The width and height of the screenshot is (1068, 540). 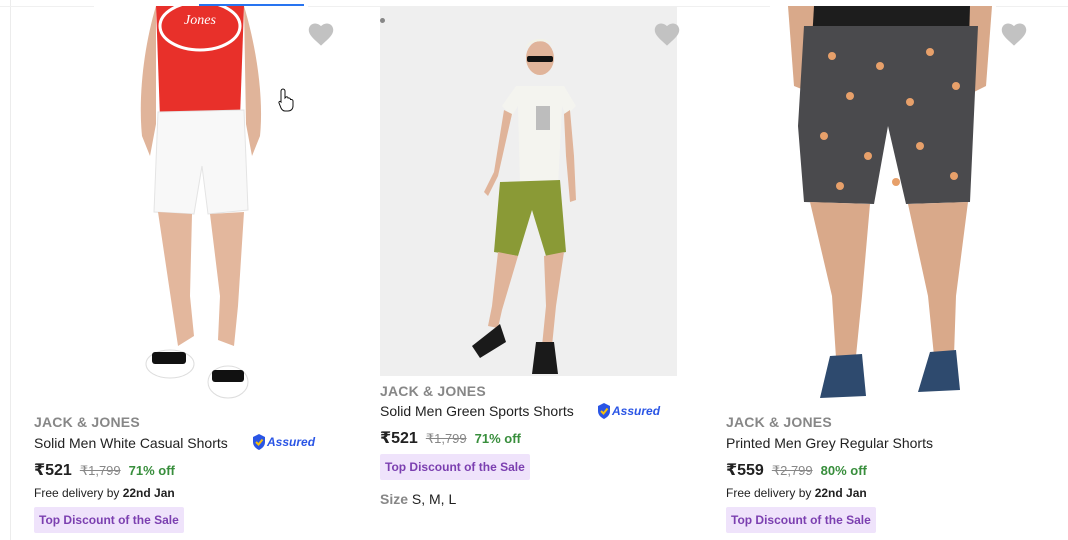 What do you see at coordinates (890, 202) in the screenshot?
I see `product-photo-man-grey-shorts` at bounding box center [890, 202].